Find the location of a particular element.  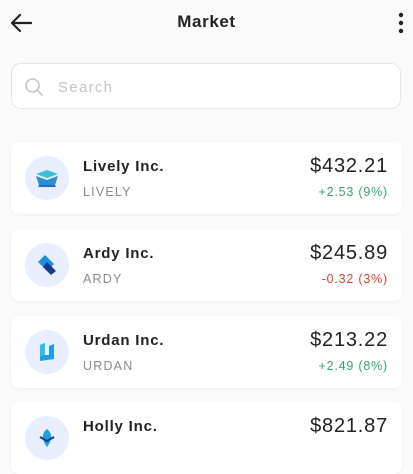

header: Market is located at coordinates (206, 23).